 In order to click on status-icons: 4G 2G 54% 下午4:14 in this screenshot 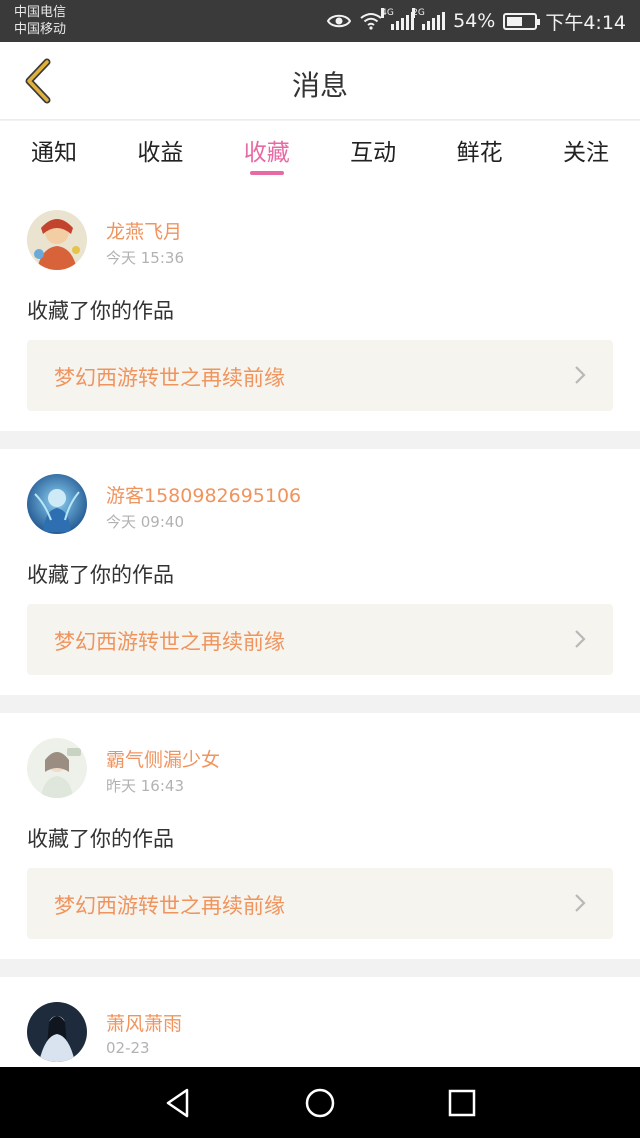, I will do `click(476, 21)`.